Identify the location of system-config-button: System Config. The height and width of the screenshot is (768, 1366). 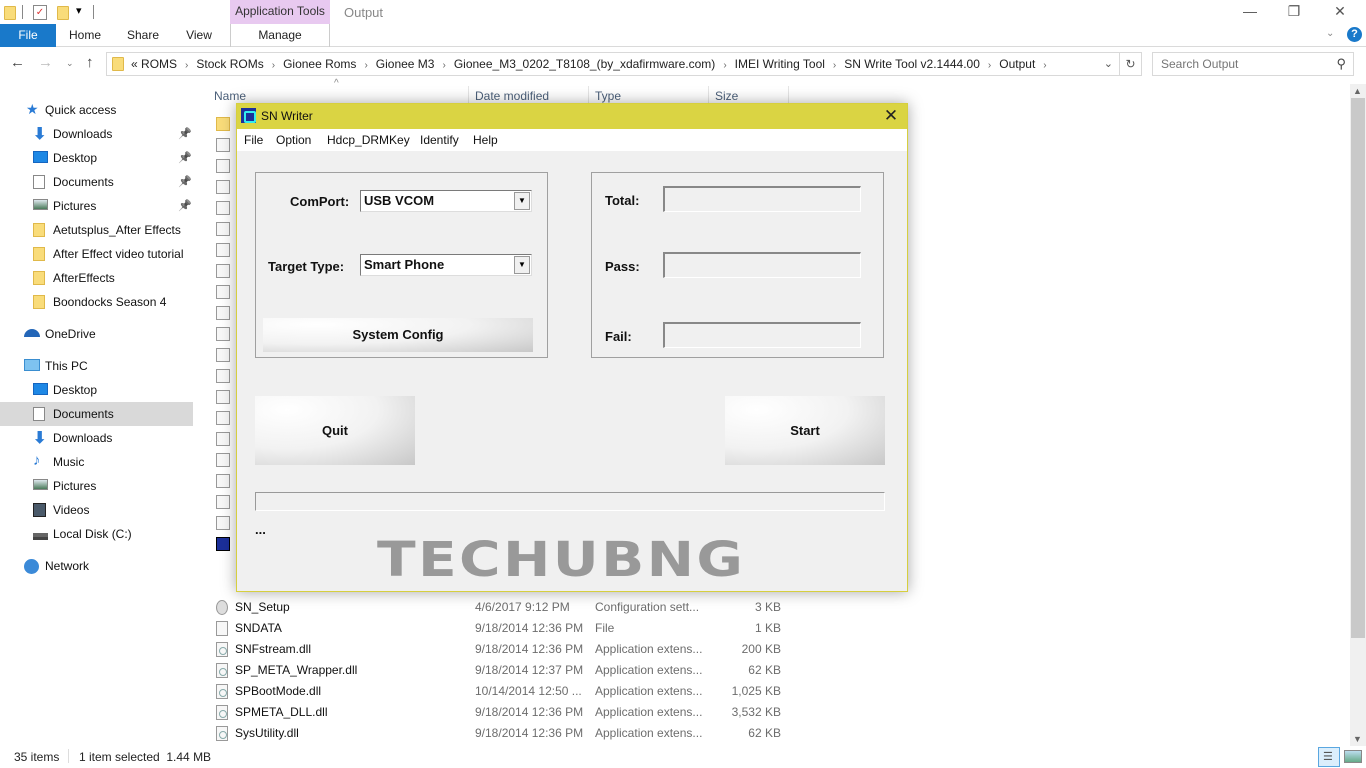
(398, 335).